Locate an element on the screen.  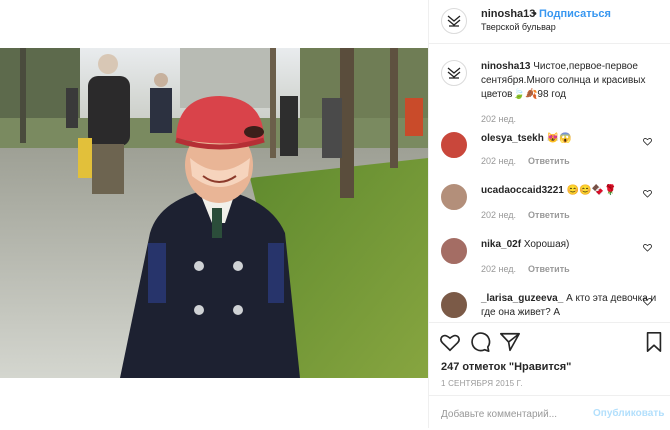
caption-avatar-mark is located at coordinates (454, 73).